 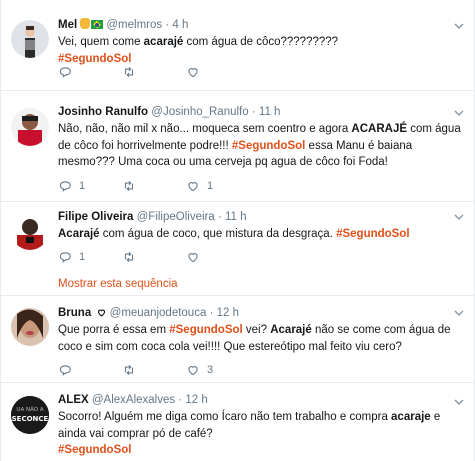 What do you see at coordinates (134, 25) in the screenshot?
I see `username: @melmros` at bounding box center [134, 25].